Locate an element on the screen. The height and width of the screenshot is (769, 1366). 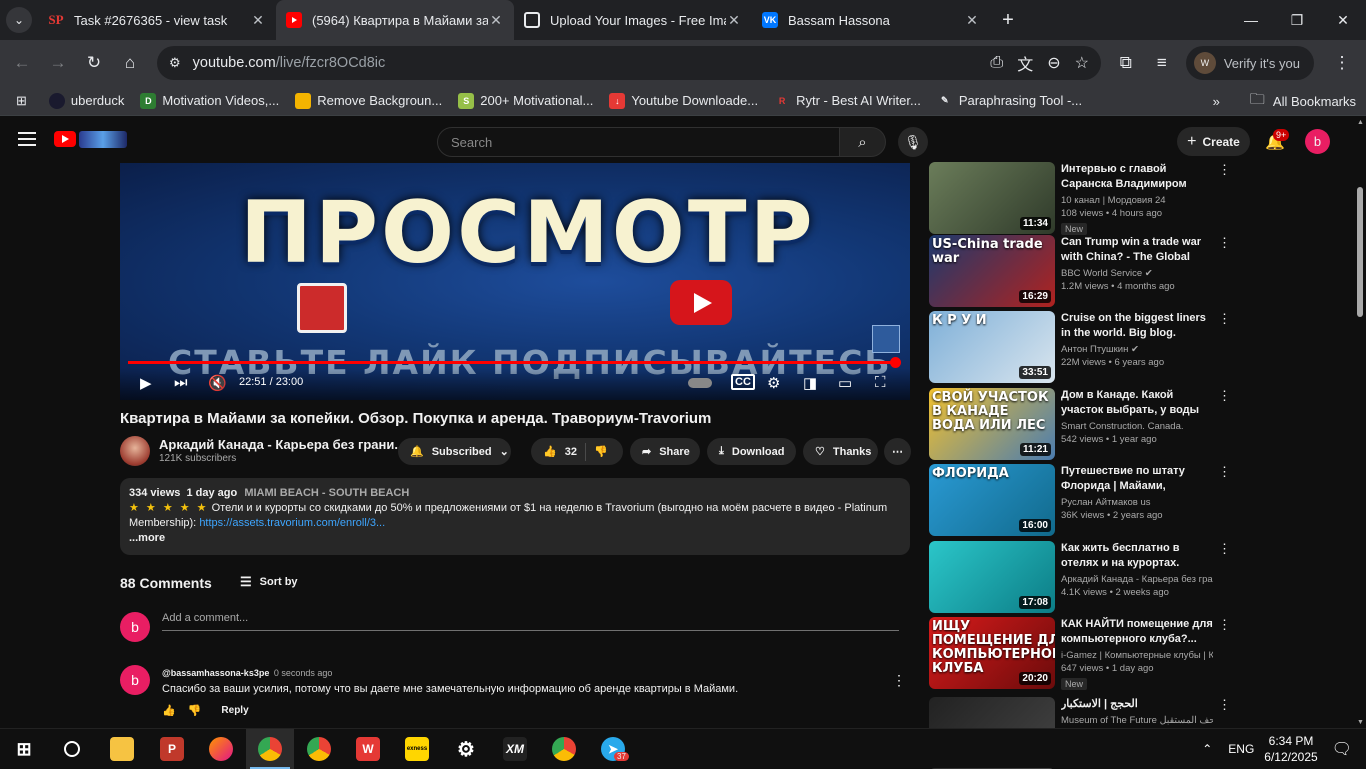
bookmark-star-icon: ☆ is located at coordinates (1082, 63).